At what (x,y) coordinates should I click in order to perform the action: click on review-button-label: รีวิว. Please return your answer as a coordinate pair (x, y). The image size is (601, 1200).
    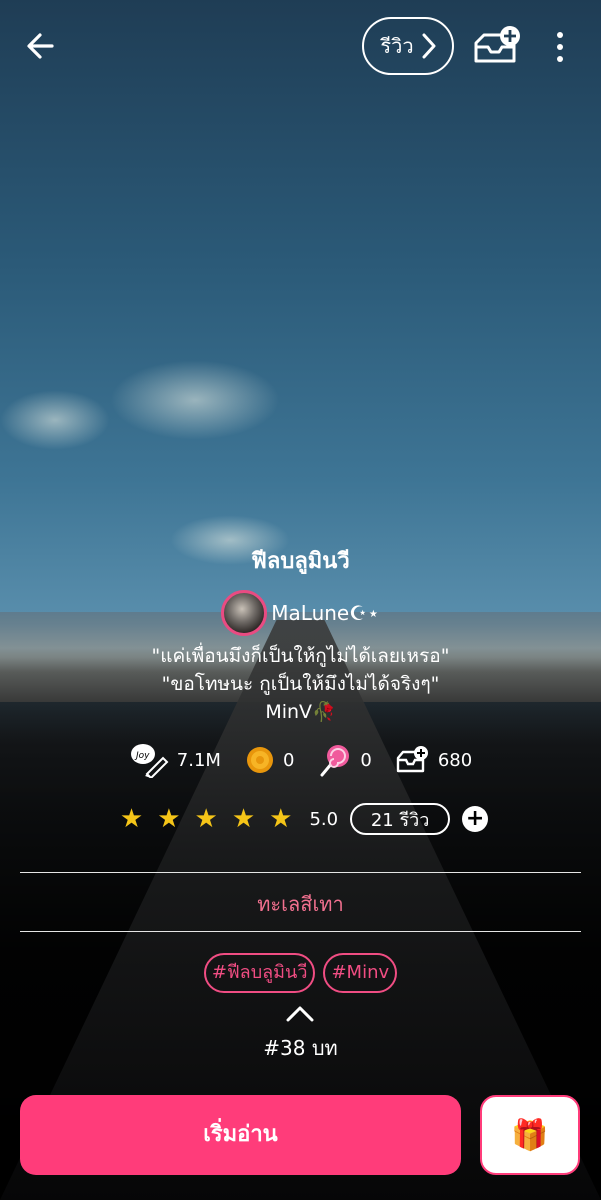
    Looking at the image, I should click on (397, 46).